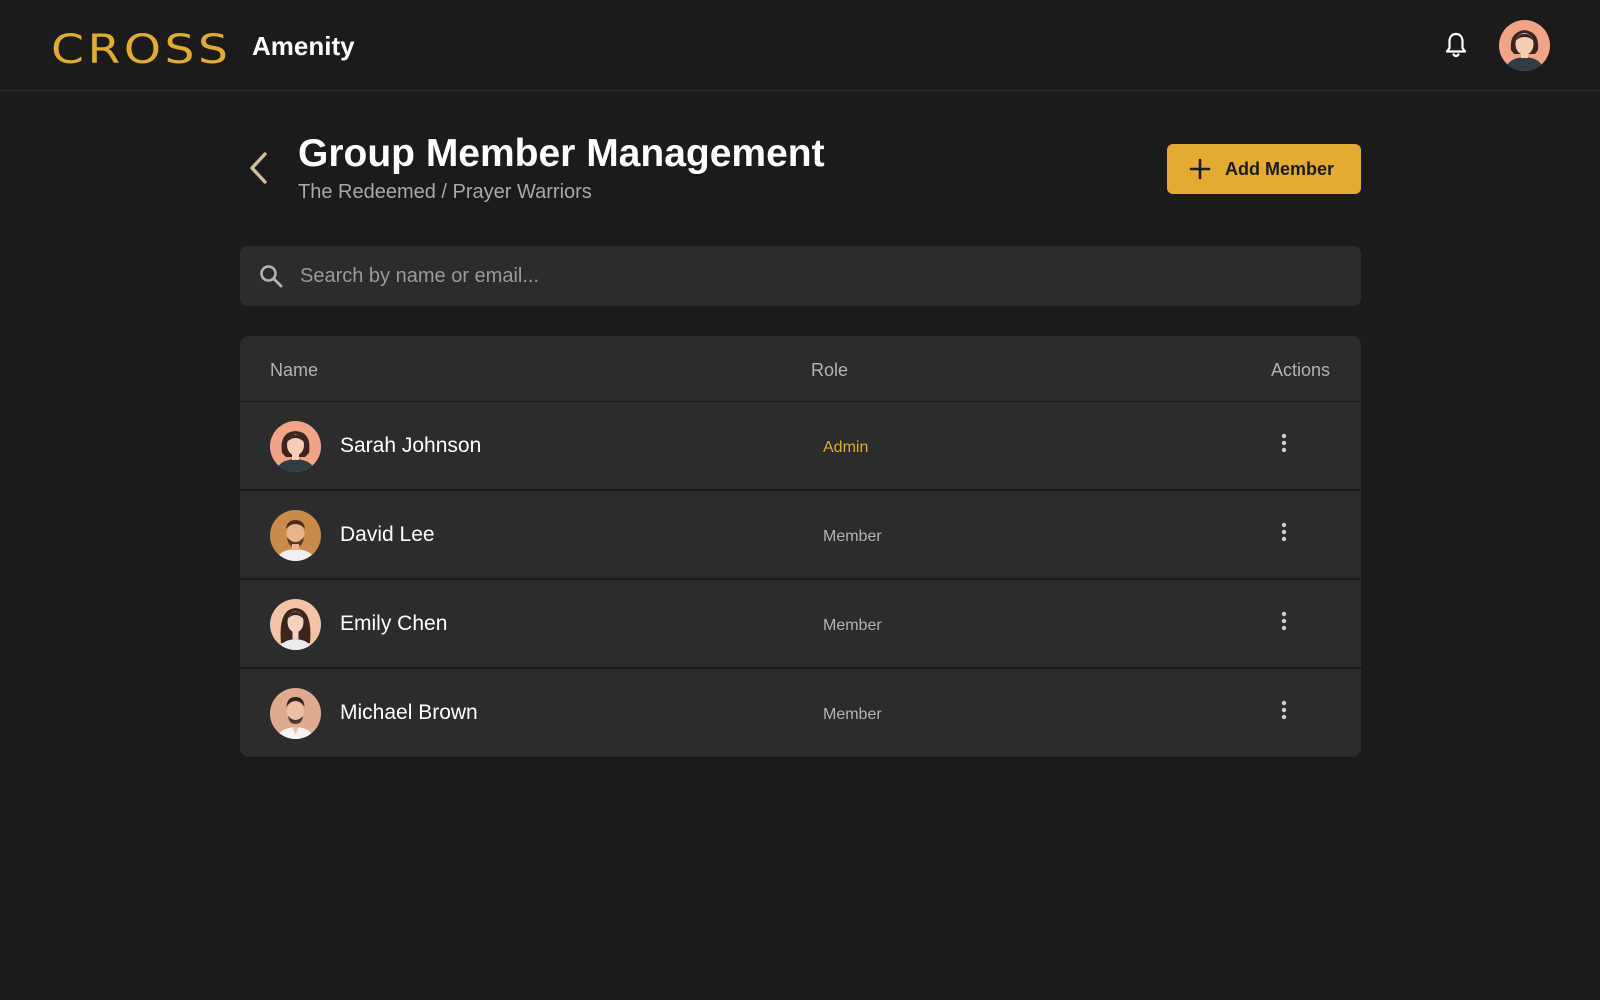  I want to click on search-icon, so click(271, 276).